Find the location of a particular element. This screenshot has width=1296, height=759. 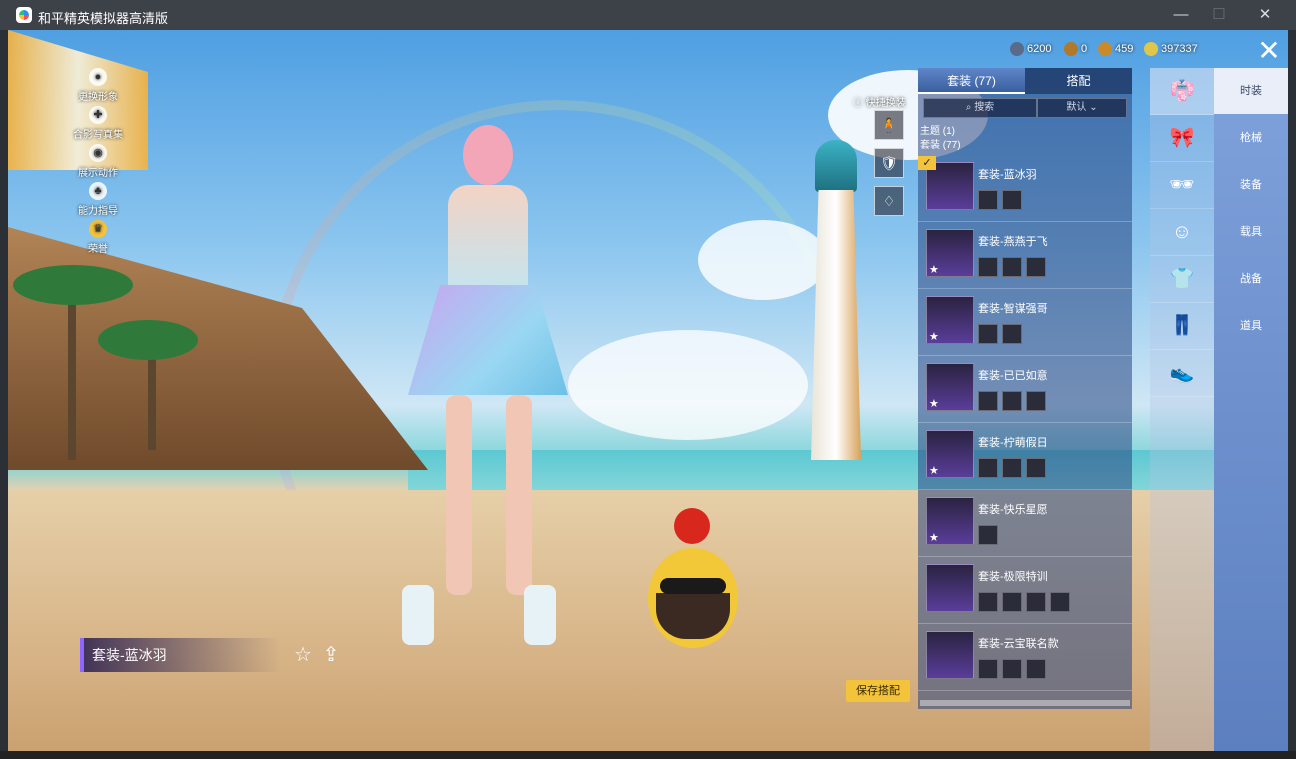

list-scrollbar is located at coordinates (1025, 703).